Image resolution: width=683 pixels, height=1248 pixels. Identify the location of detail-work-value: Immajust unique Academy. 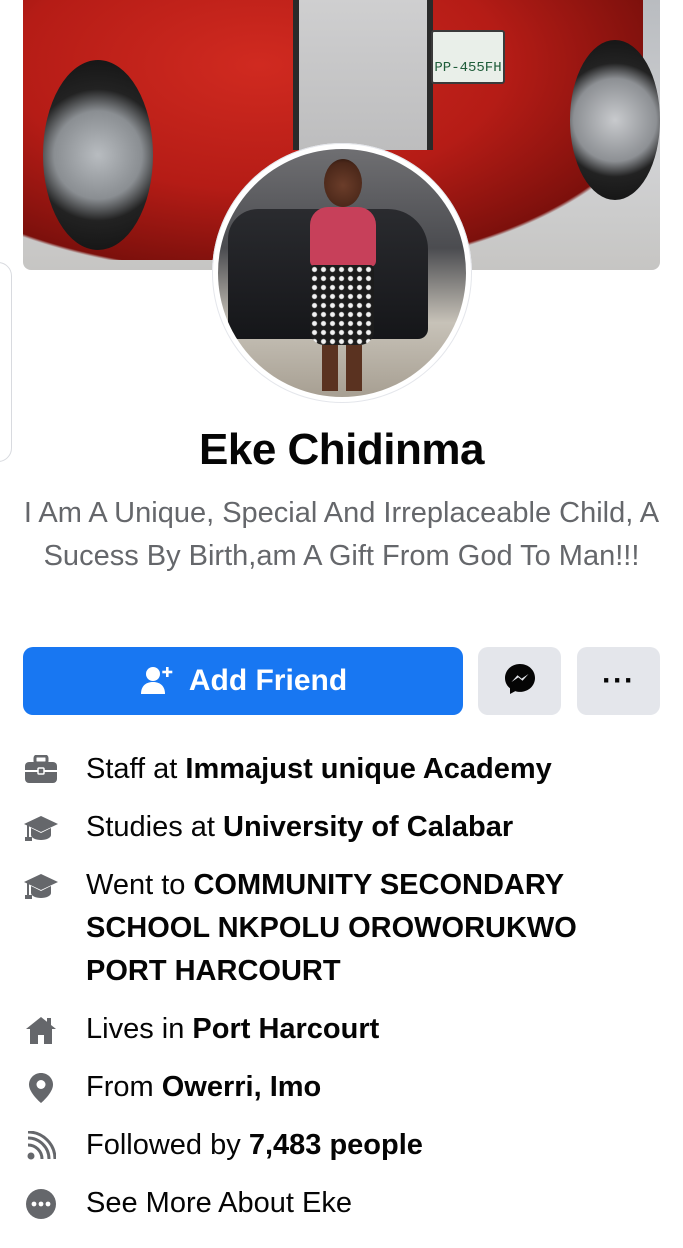
(368, 769).